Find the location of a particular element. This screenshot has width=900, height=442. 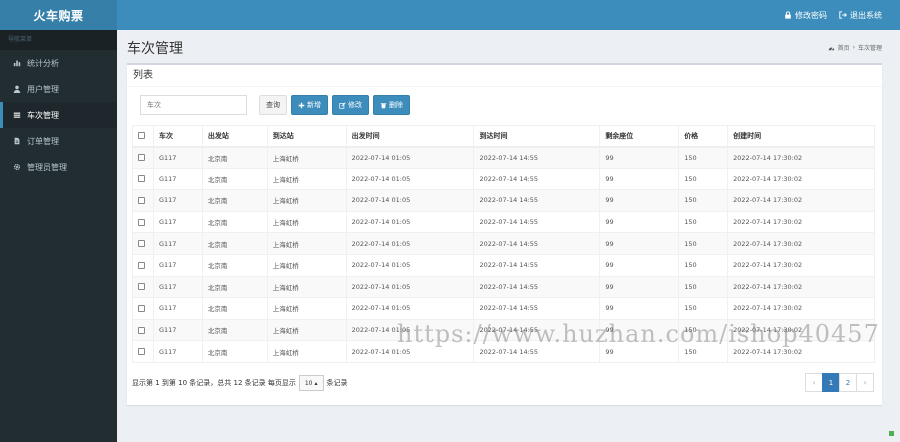

app-logo: 火车购票 is located at coordinates (58, 15).